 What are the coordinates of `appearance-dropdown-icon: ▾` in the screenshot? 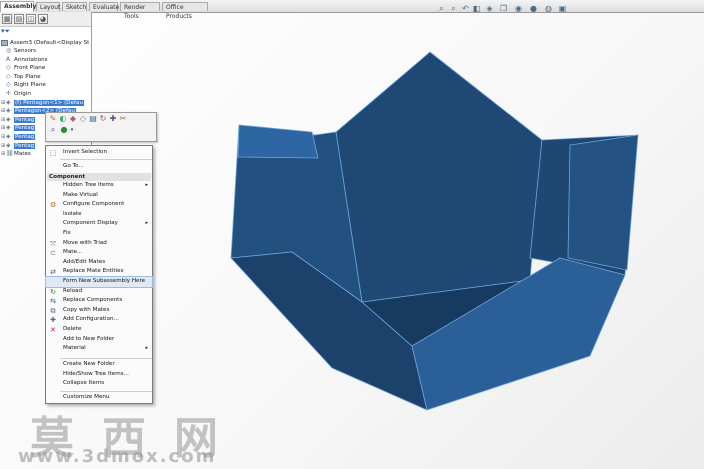 It's located at (72, 130).